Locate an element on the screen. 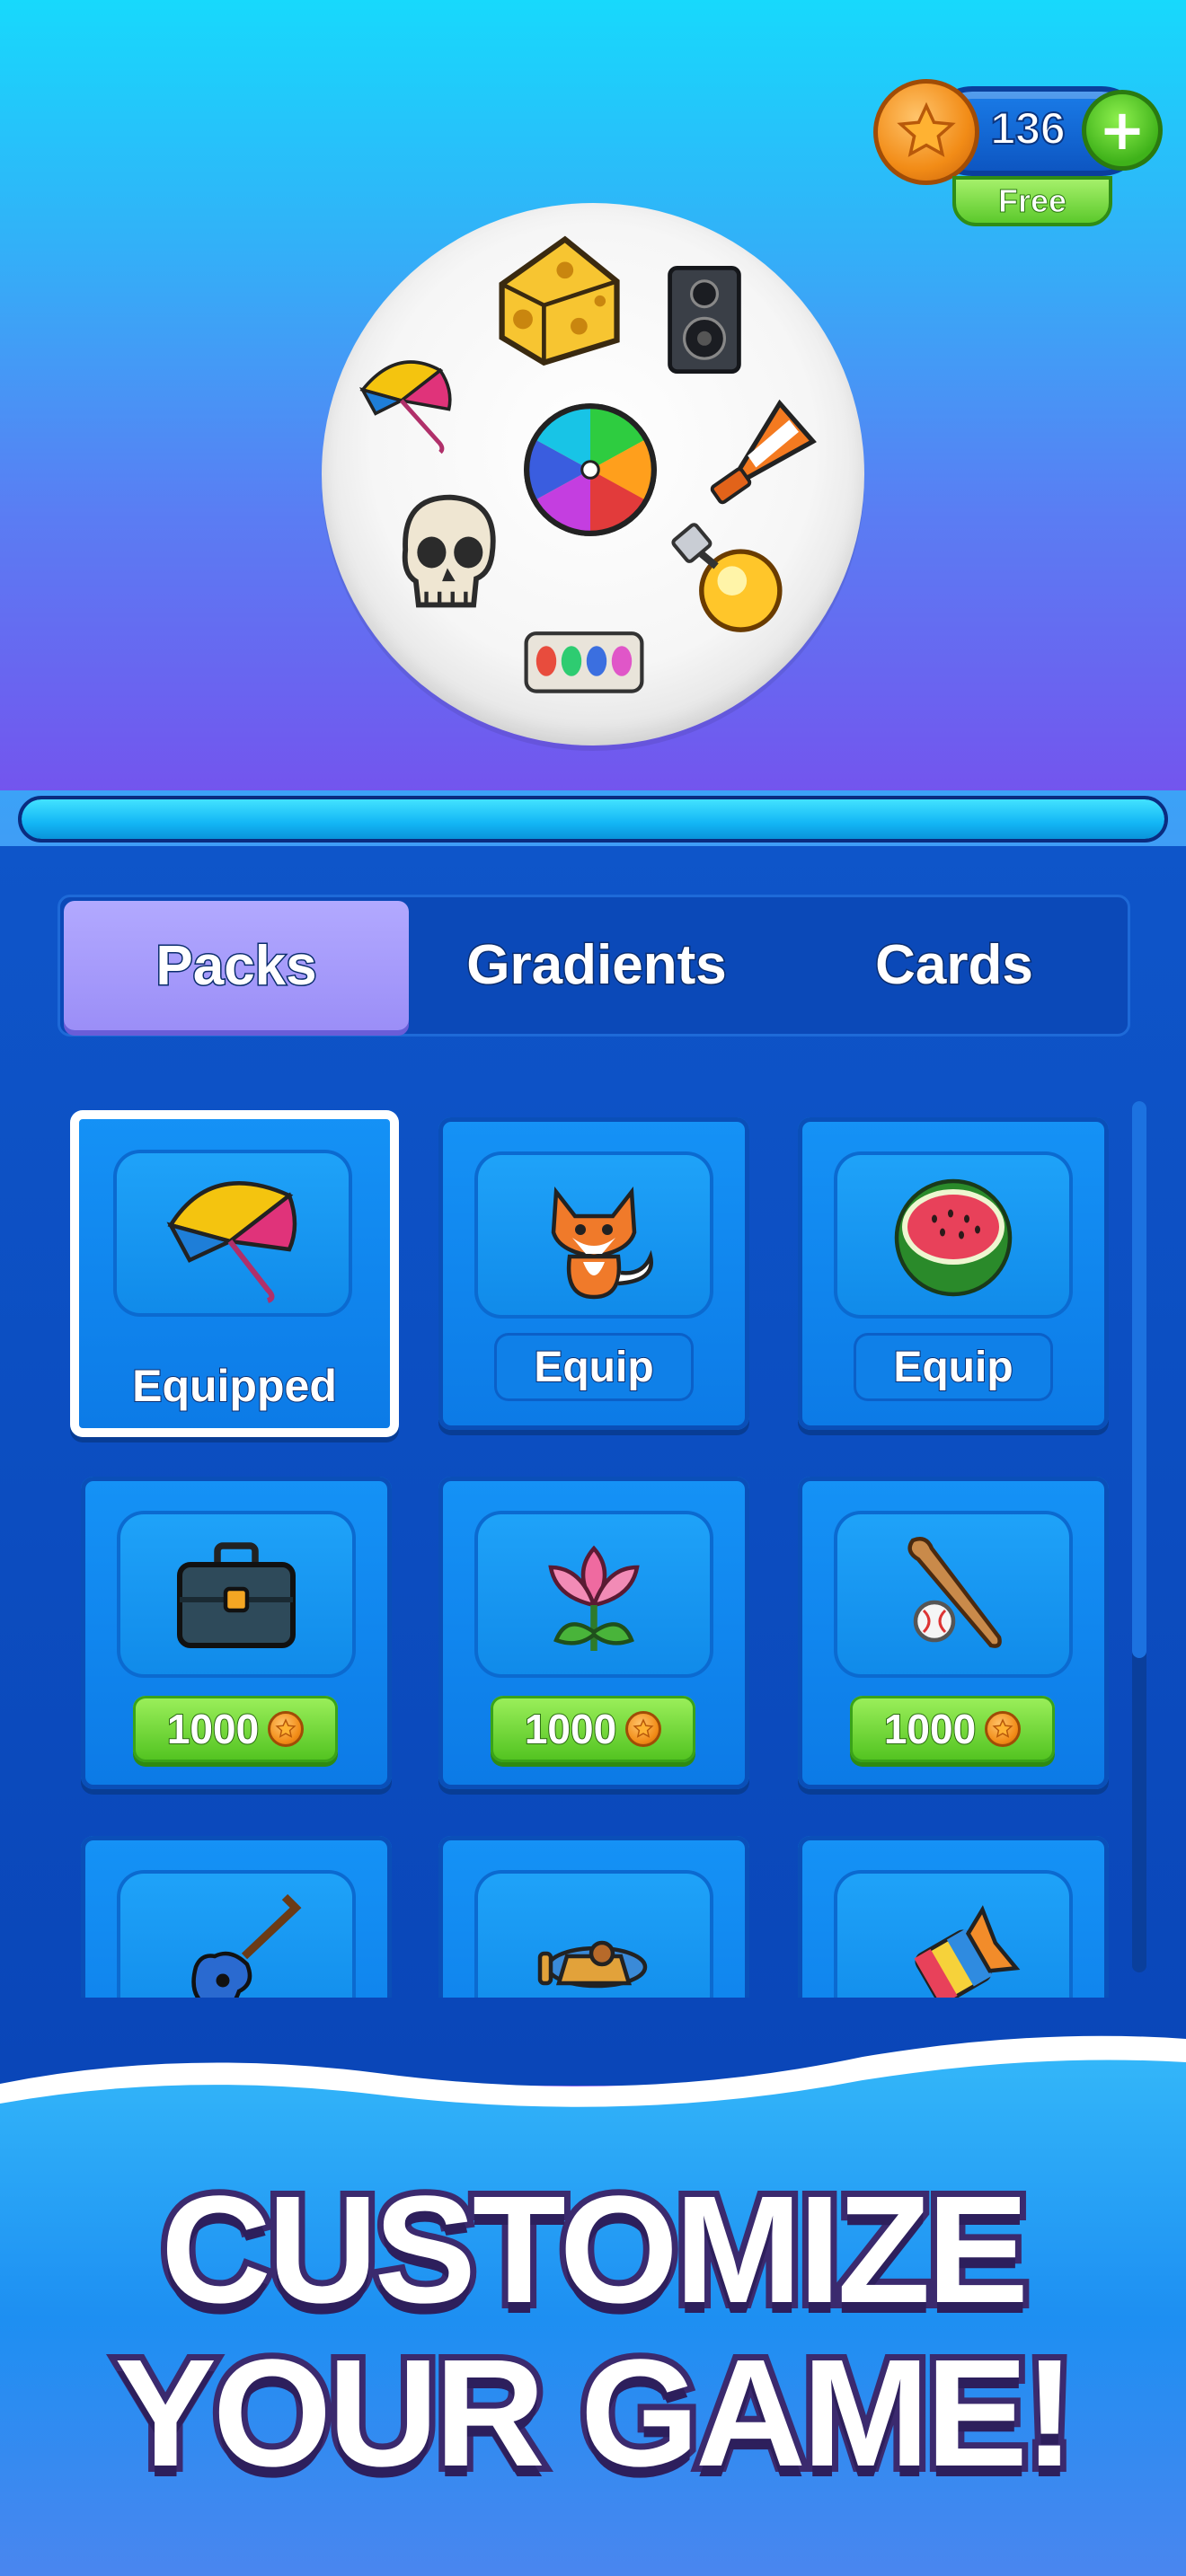  progress-fill is located at coordinates (593, 819).